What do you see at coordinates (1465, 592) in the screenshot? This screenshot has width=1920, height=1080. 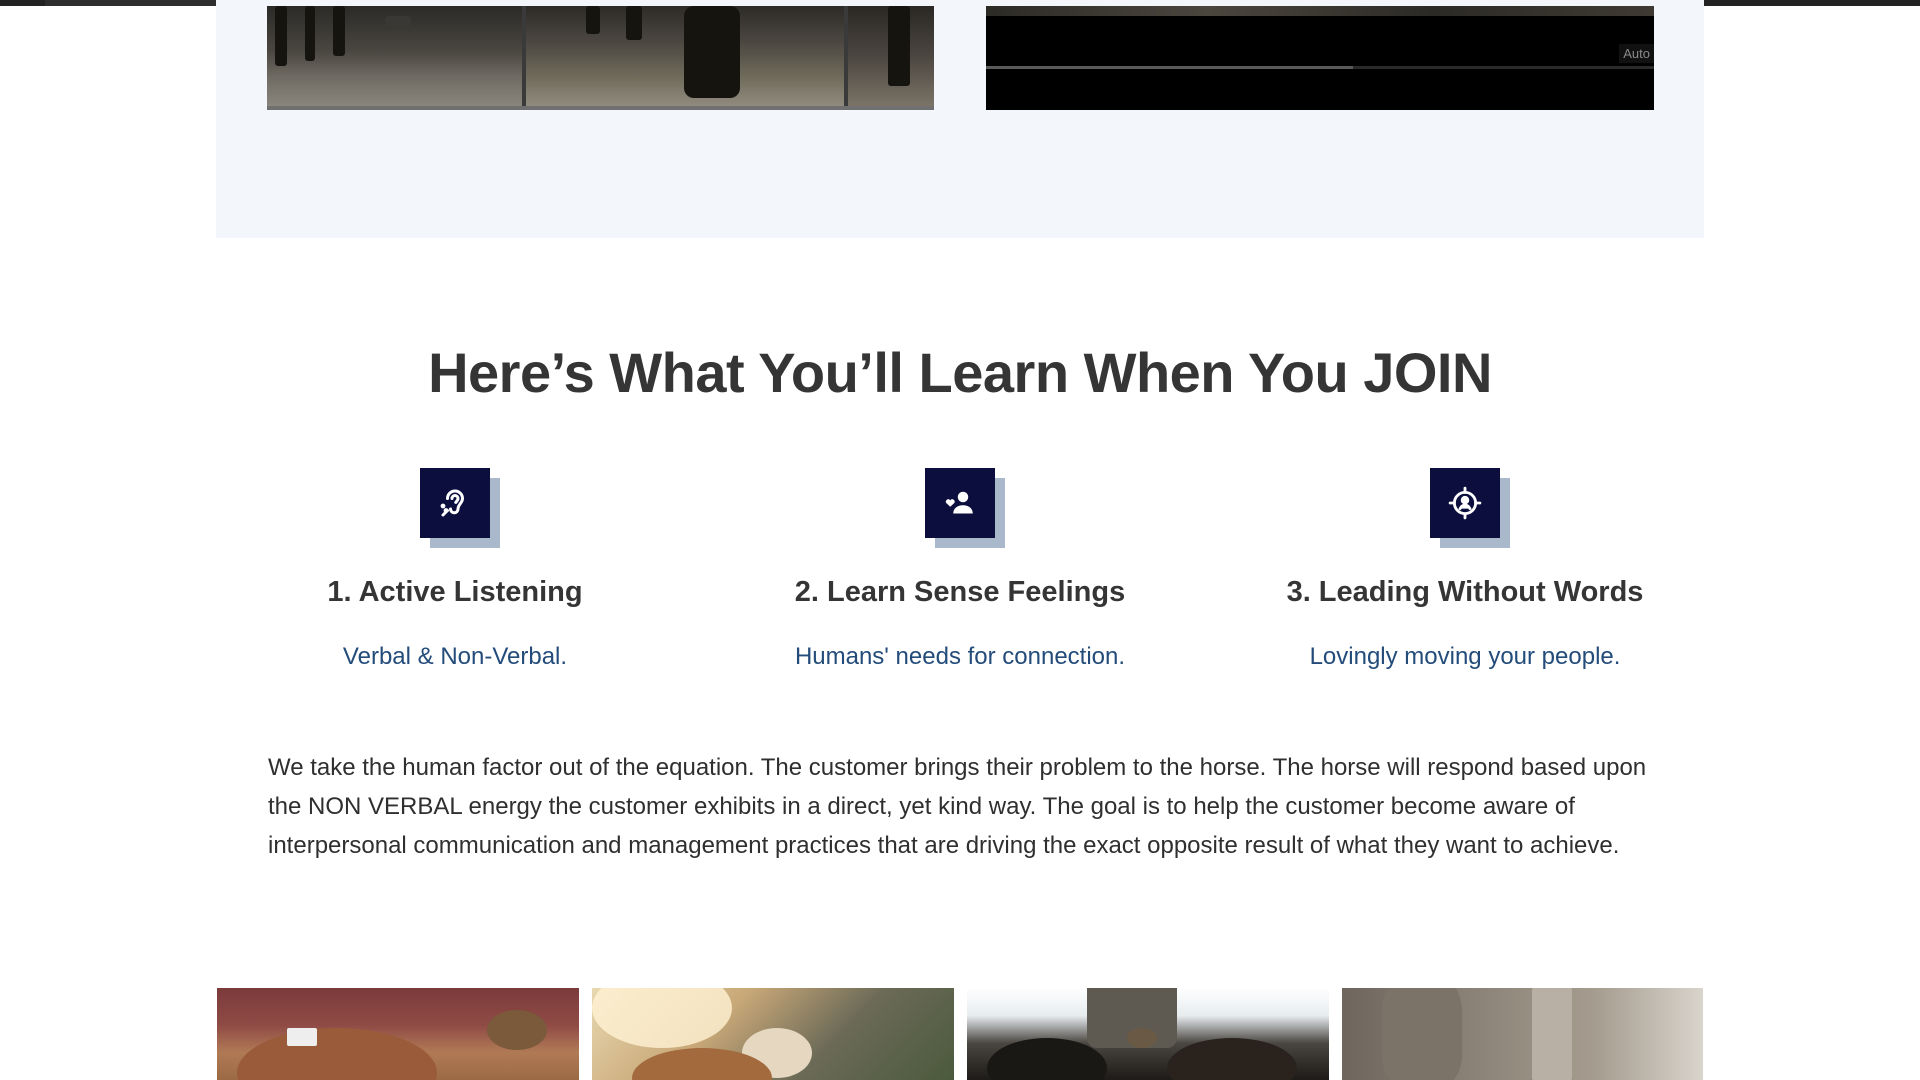 I see `feature-title: 3. Leading Without Words` at bounding box center [1465, 592].